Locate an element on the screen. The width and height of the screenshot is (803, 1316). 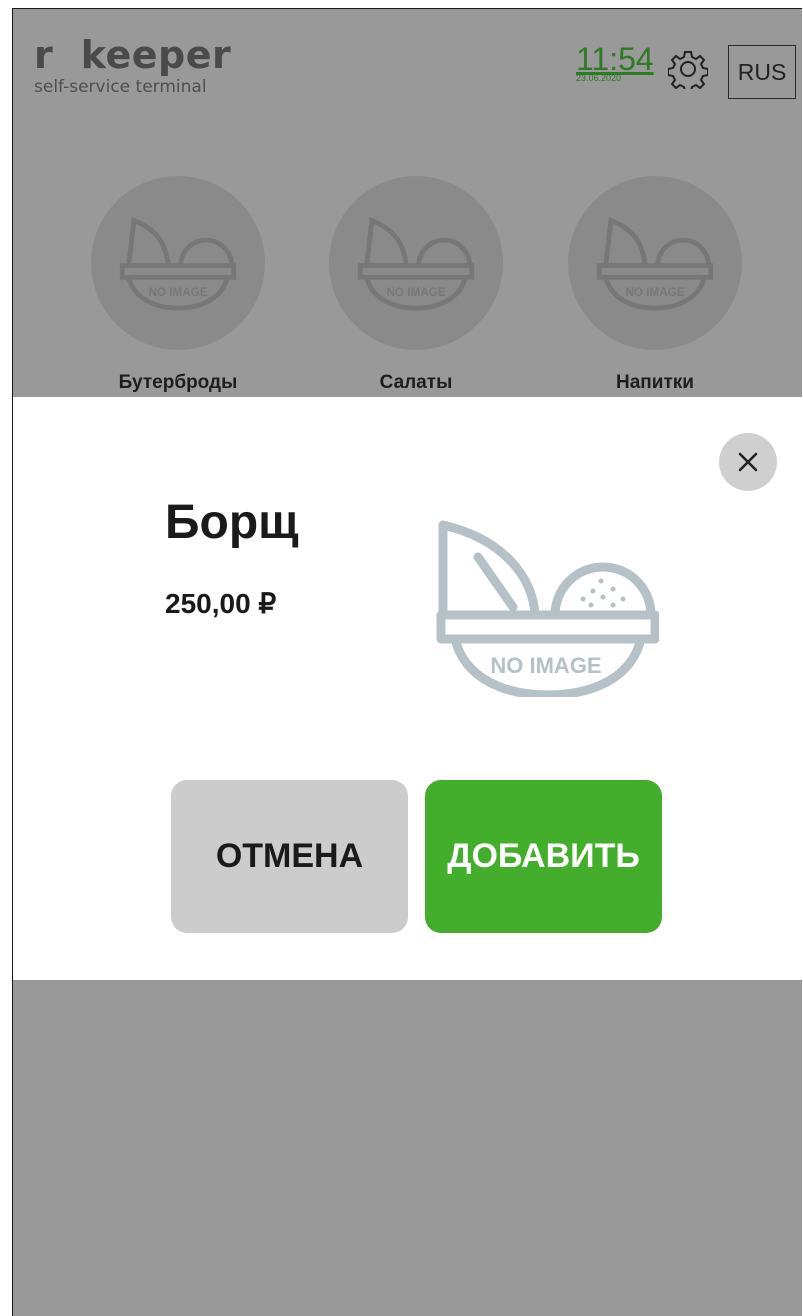
clock-time: 11:54 is located at coordinates (615, 59).